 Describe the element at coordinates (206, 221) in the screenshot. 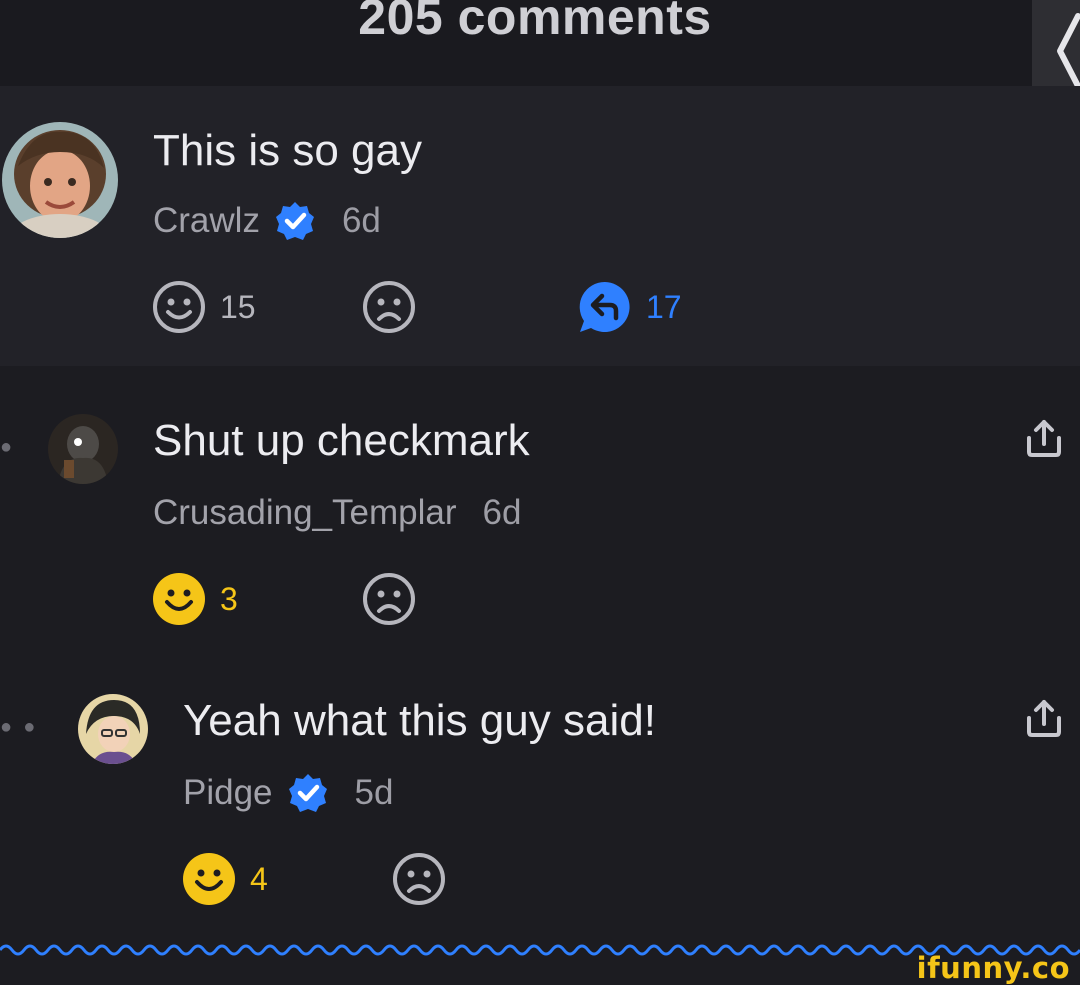

I see `author-name: Crawlz` at that location.